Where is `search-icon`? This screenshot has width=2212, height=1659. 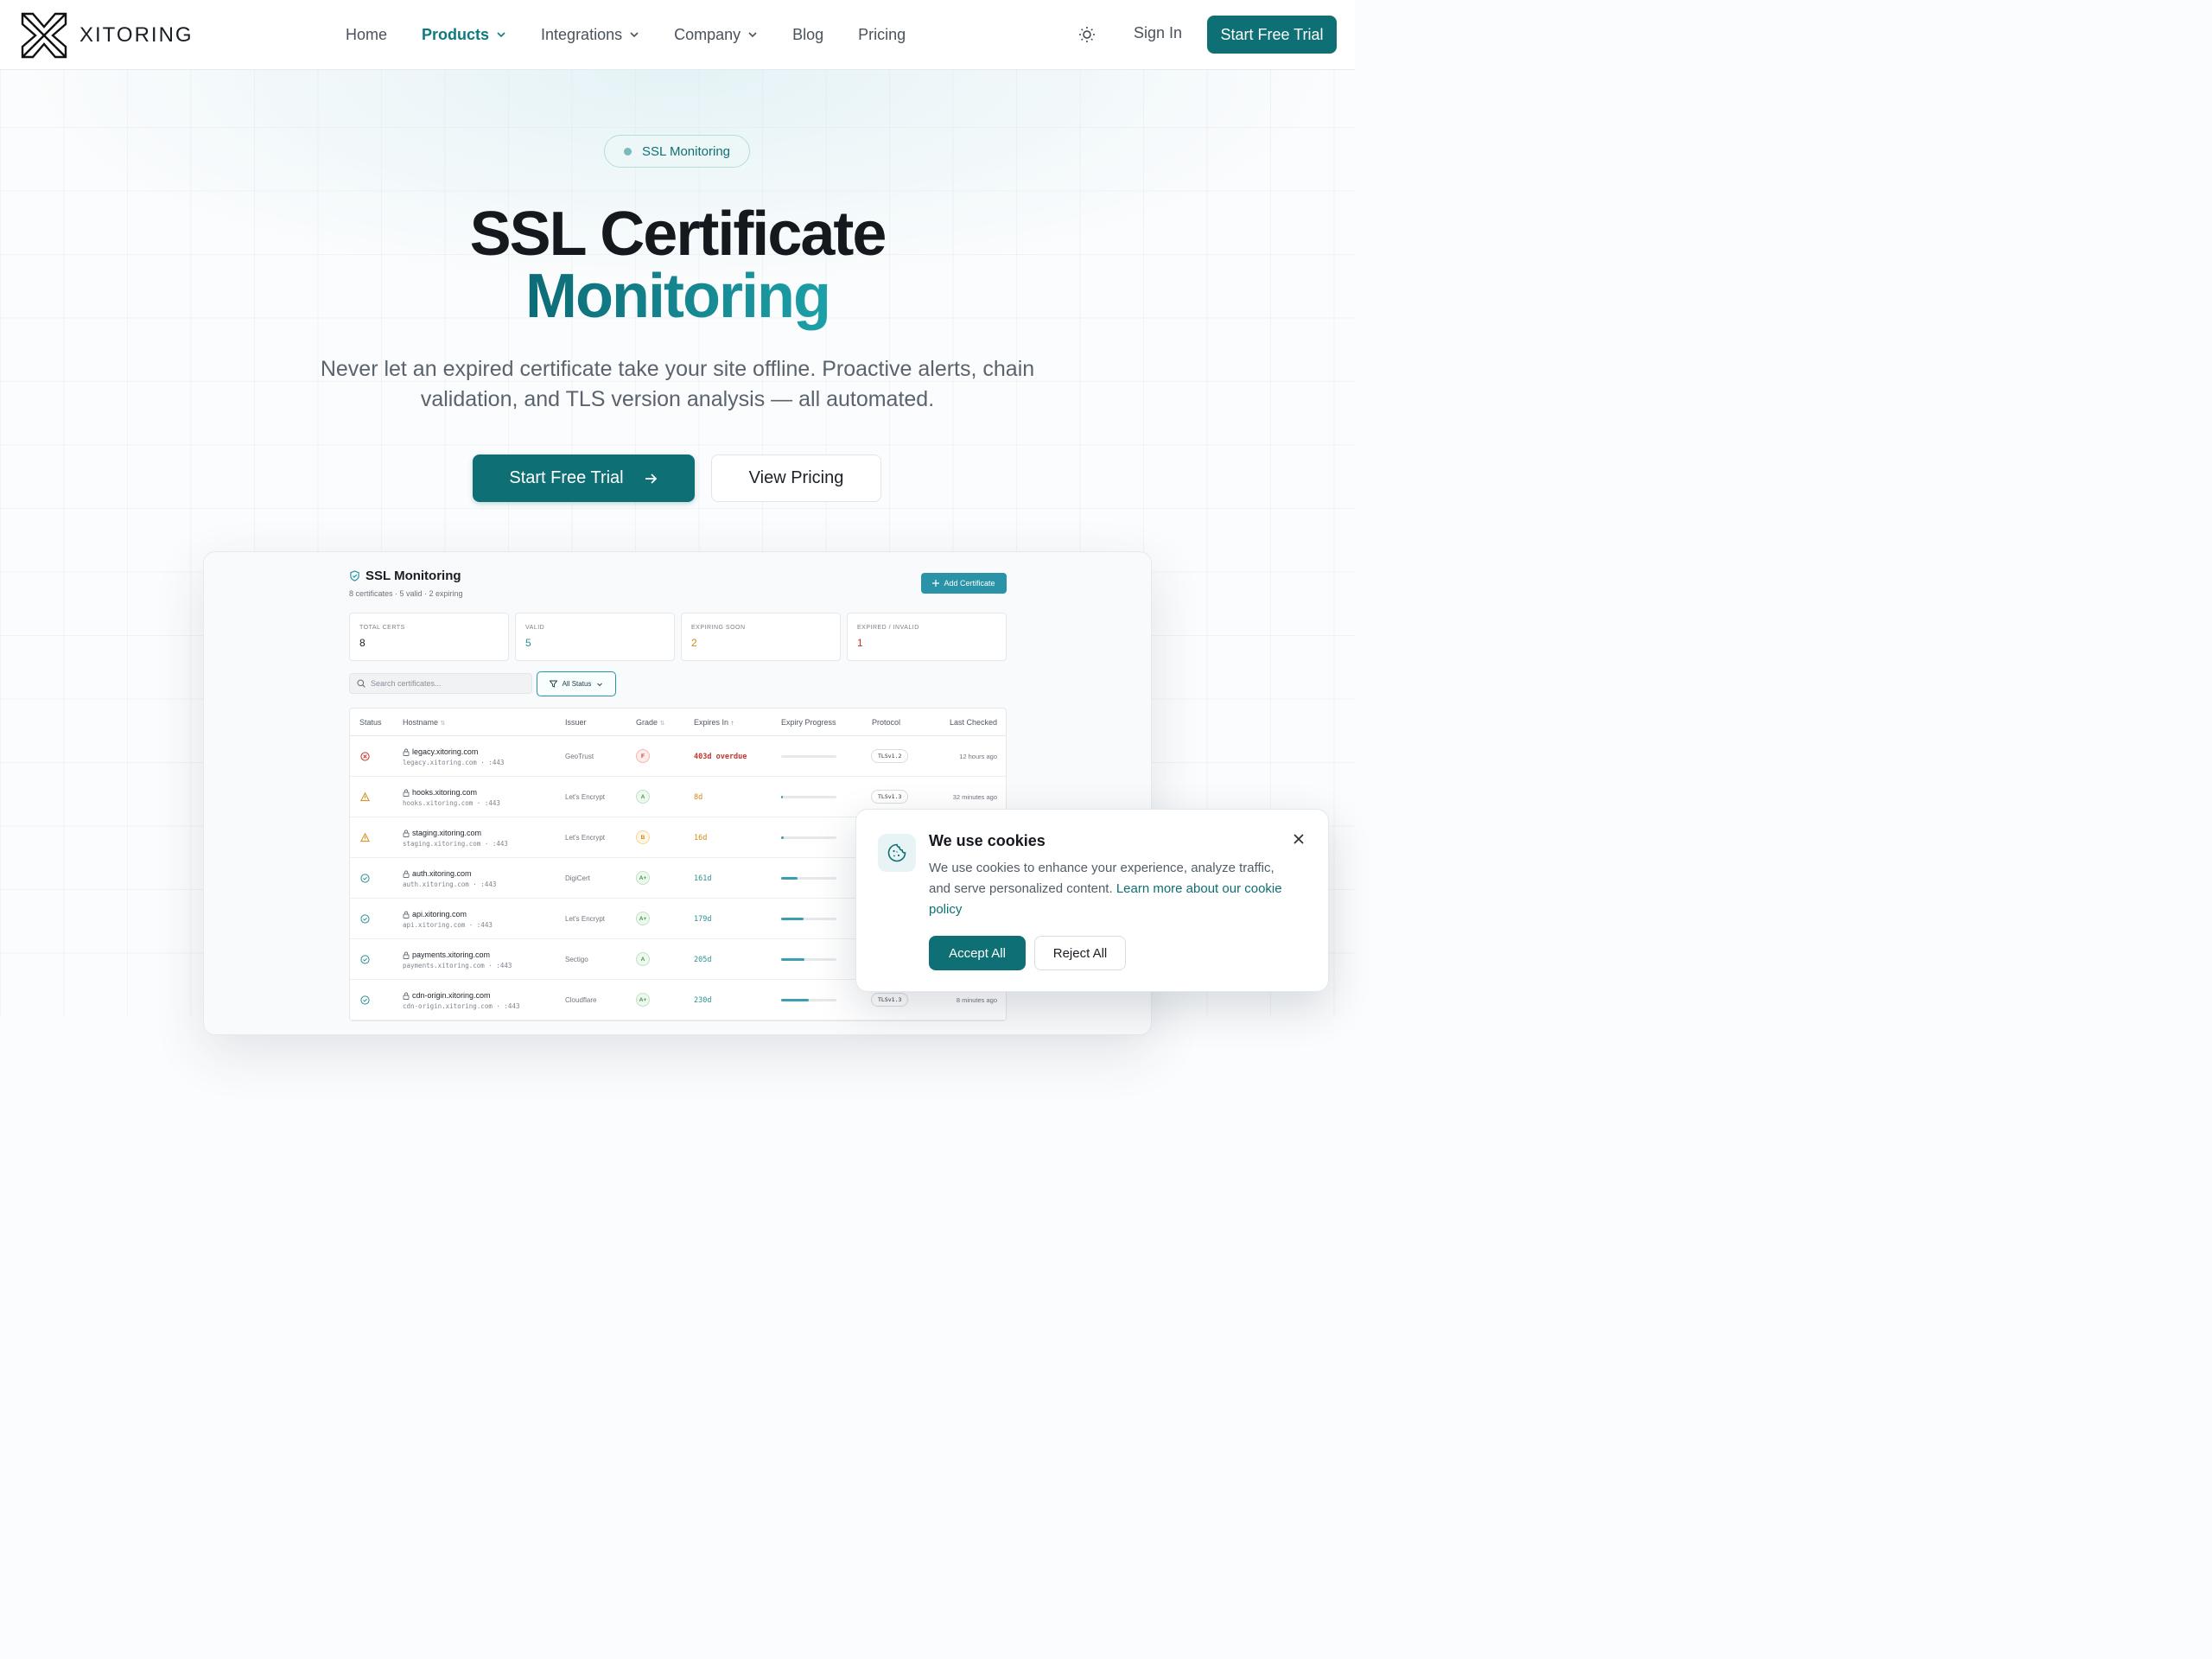
search-icon is located at coordinates (361, 683).